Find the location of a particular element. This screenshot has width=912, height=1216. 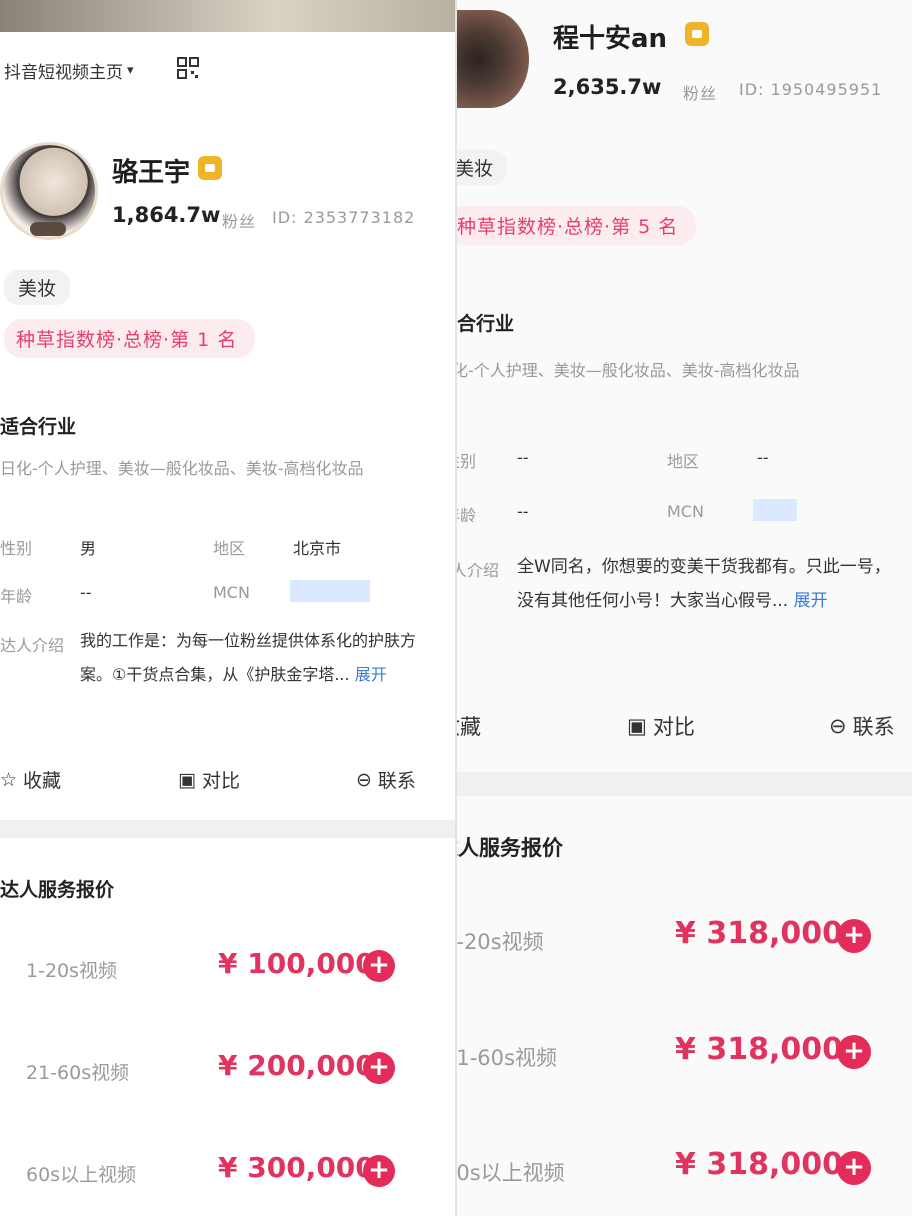

price-value-2: ¥ 200,000 is located at coordinates (296, 1065).